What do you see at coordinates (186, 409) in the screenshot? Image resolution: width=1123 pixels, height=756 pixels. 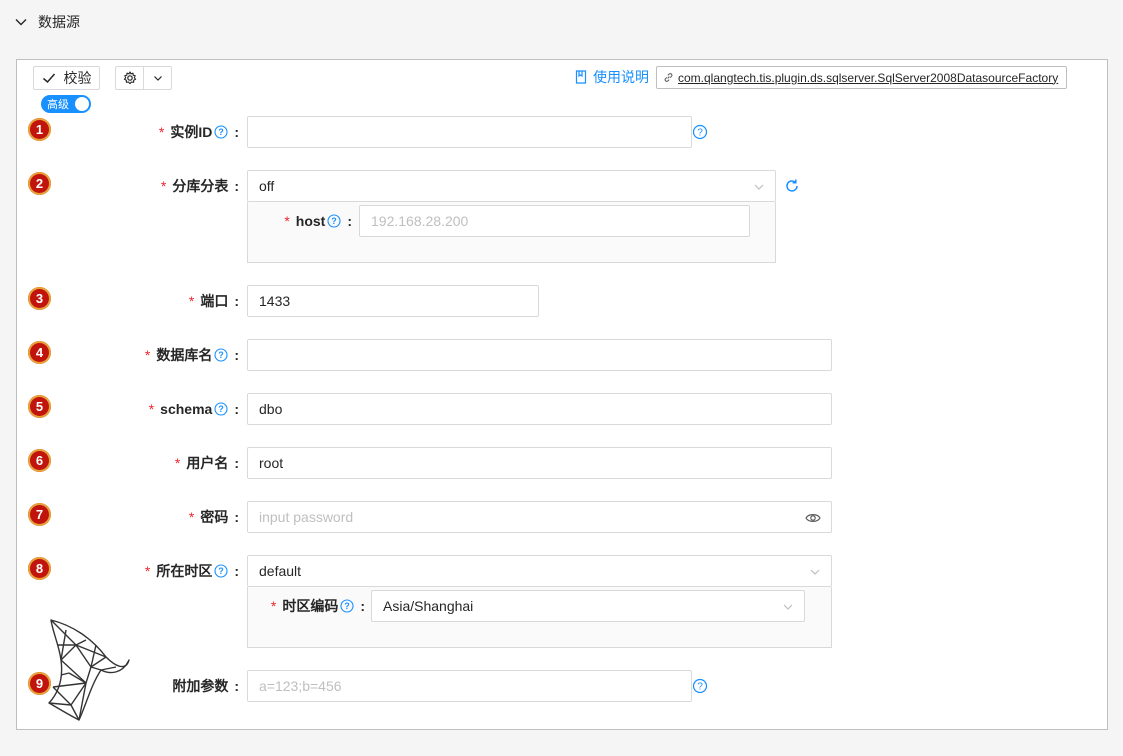 I see `field-label-text: schema` at bounding box center [186, 409].